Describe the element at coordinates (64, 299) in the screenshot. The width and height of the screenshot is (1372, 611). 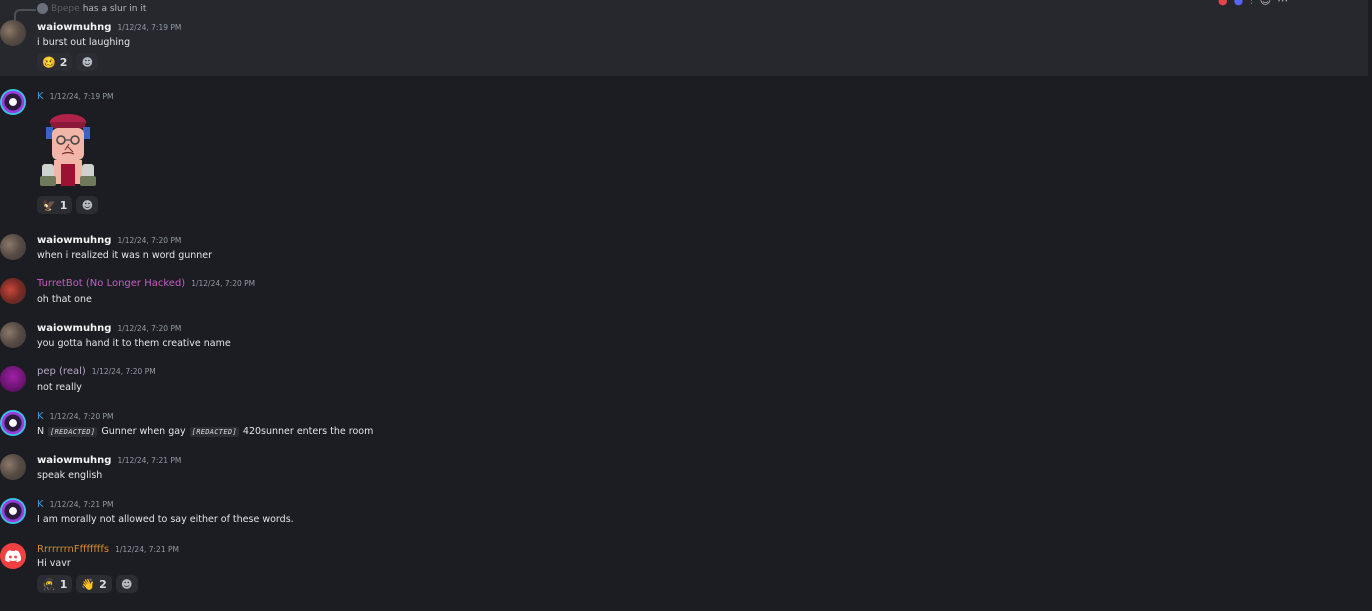
I see `message-content: oh that one` at that location.